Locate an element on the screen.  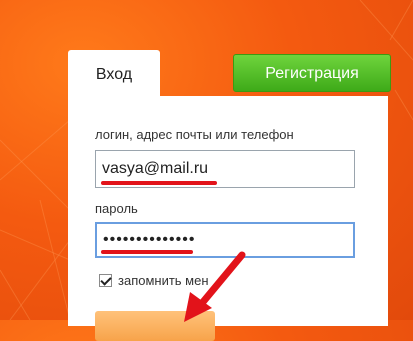
login-field-label: логин, адрес почты или телефон is located at coordinates (194, 134).